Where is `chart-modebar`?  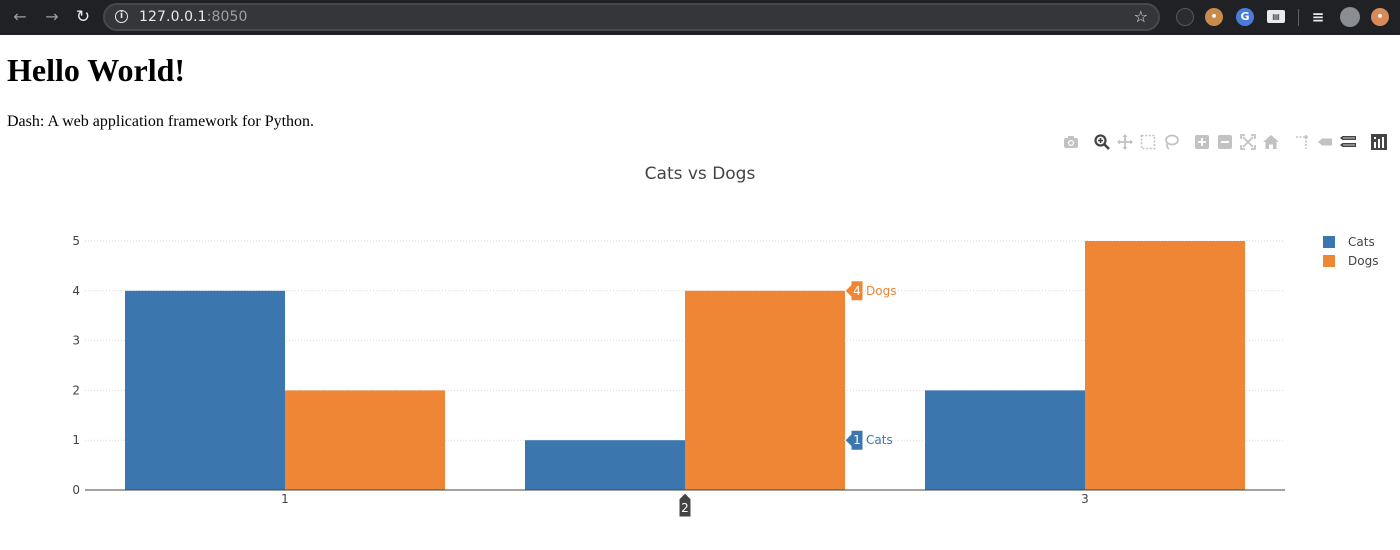
chart-modebar is located at coordinates (1225, 142).